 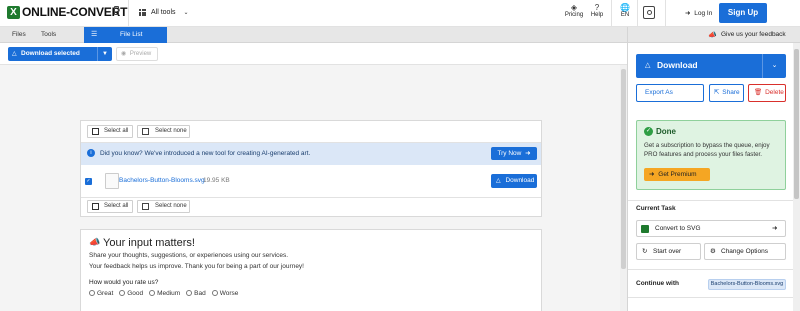 What do you see at coordinates (713, 35) in the screenshot?
I see `feedback-strip: 📣 Give us your feedback` at bounding box center [713, 35].